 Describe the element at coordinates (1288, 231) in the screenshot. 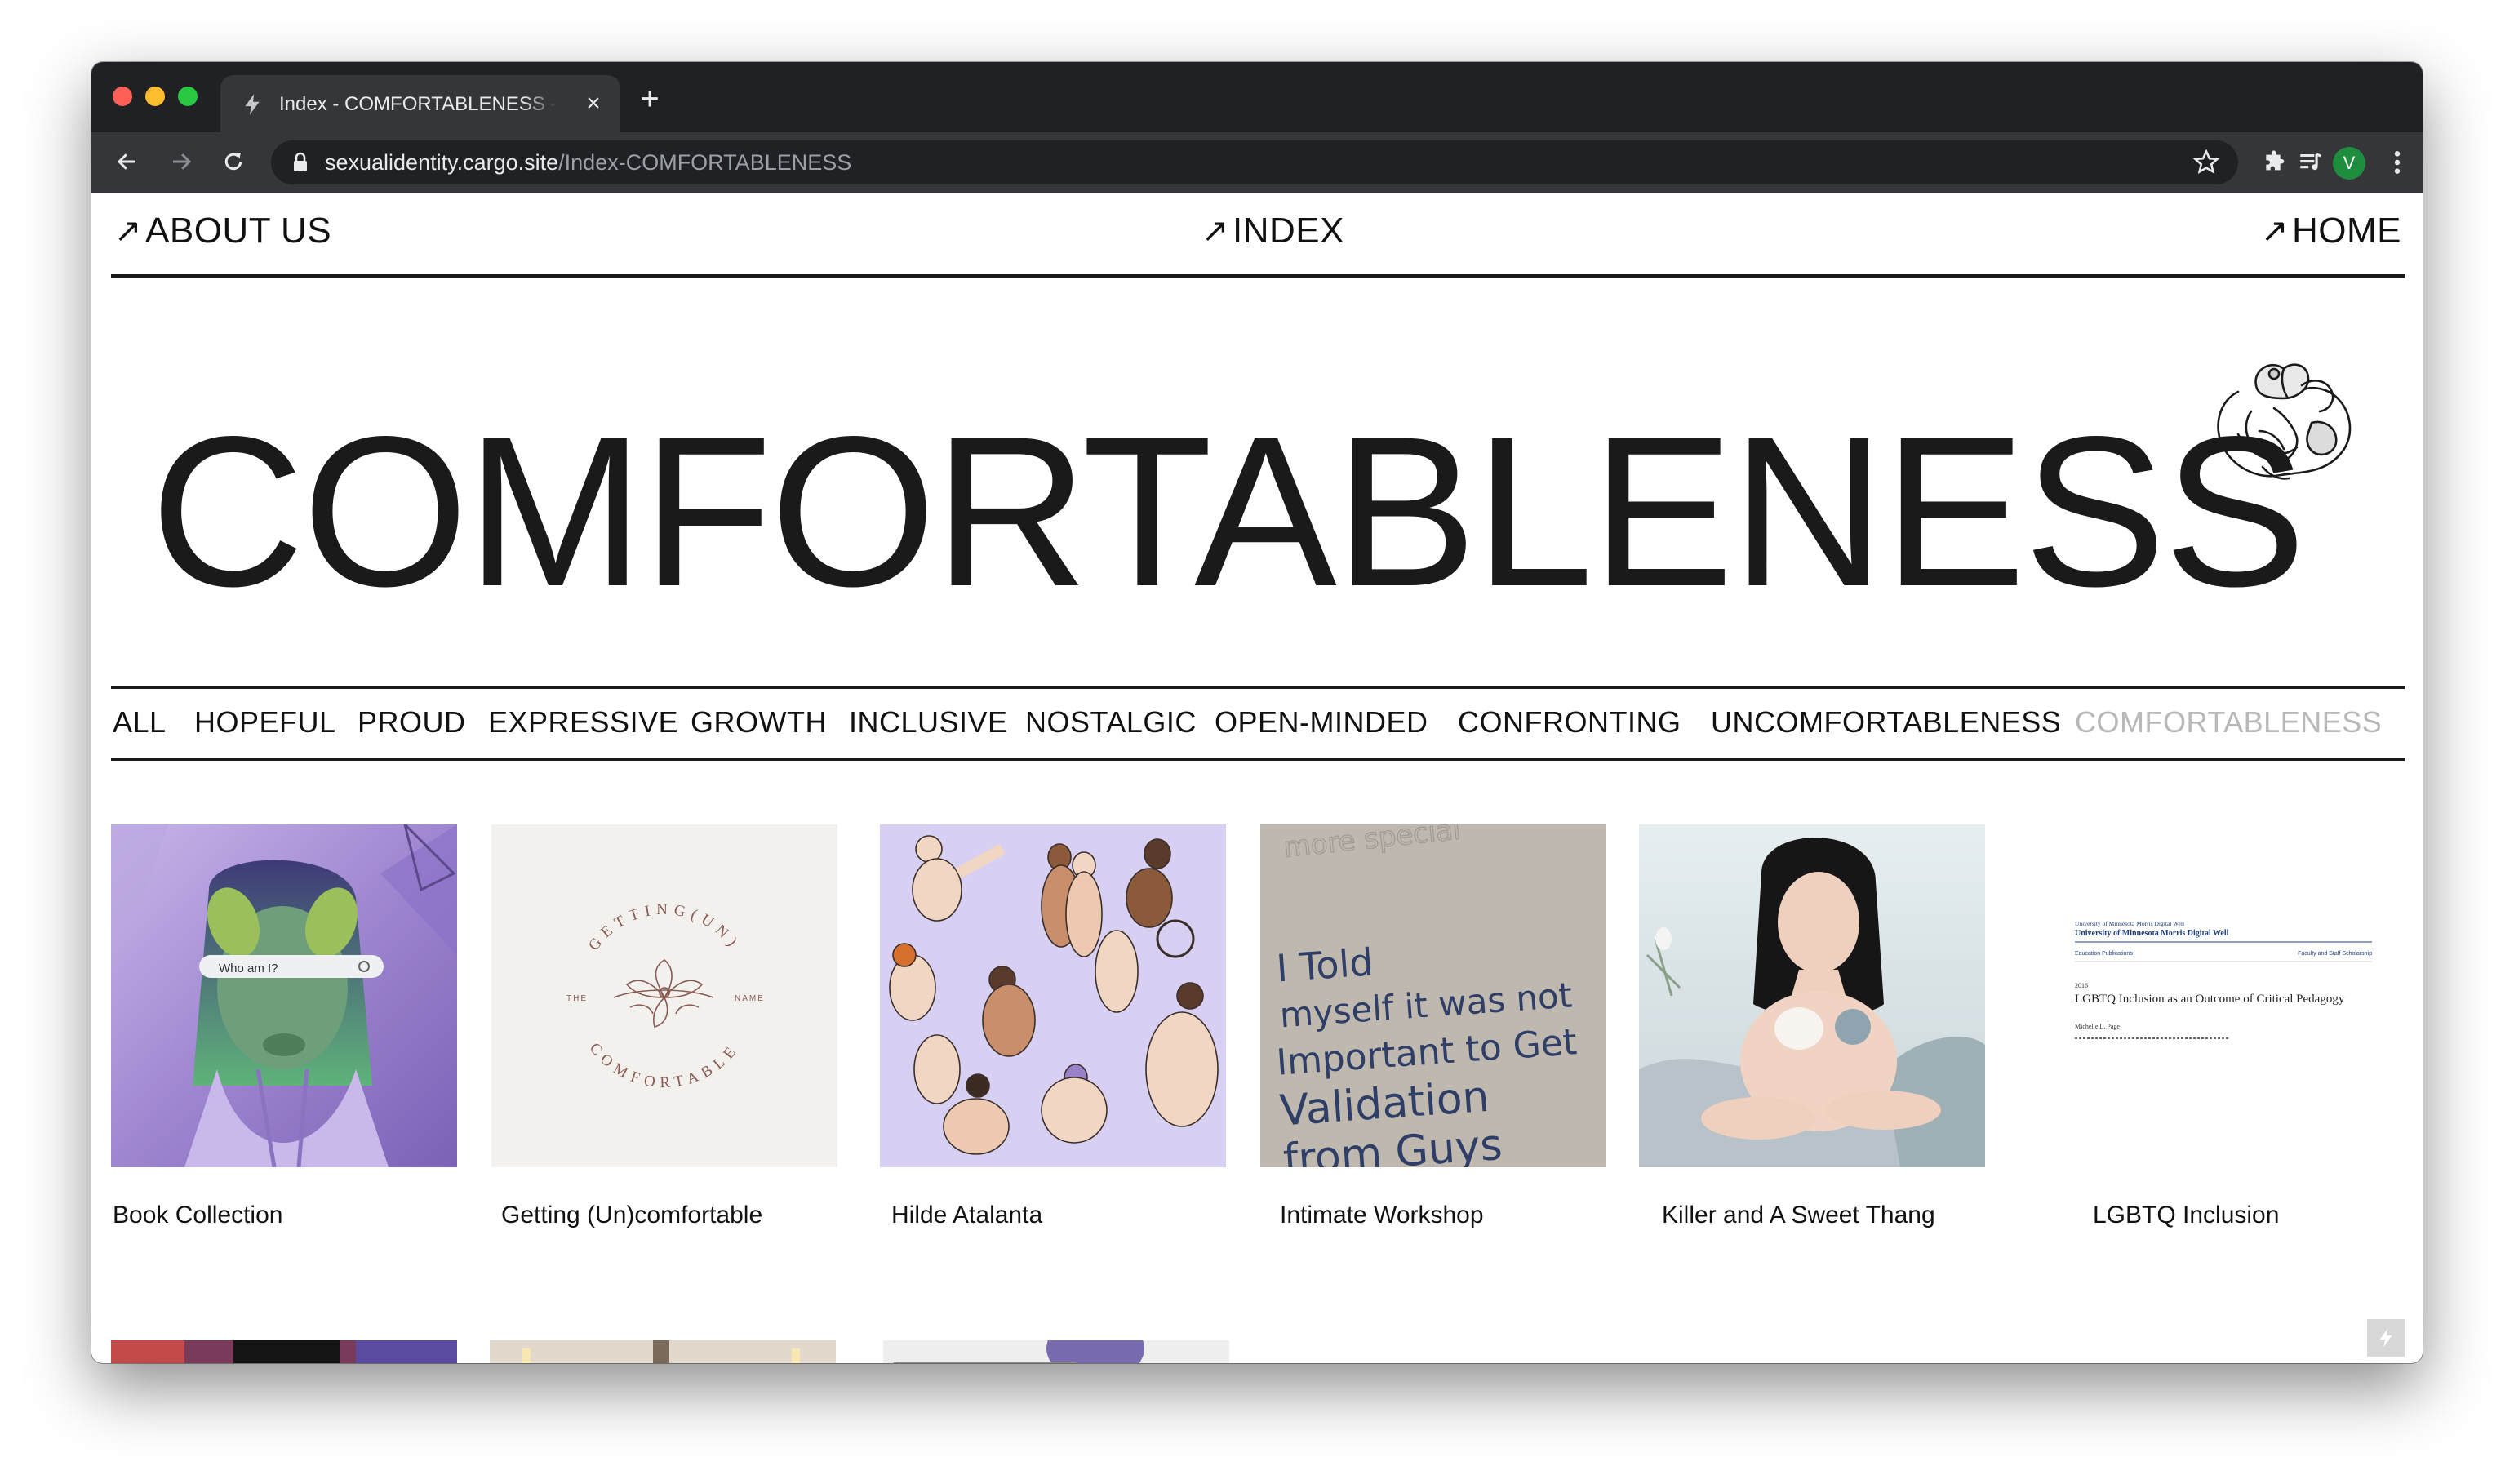

I see `nav-link-label: INDEX` at that location.